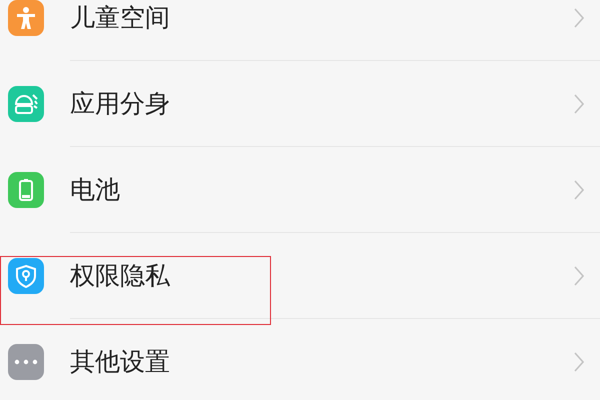  Describe the element at coordinates (120, 276) in the screenshot. I see `settings-label: 权限隐私` at that location.